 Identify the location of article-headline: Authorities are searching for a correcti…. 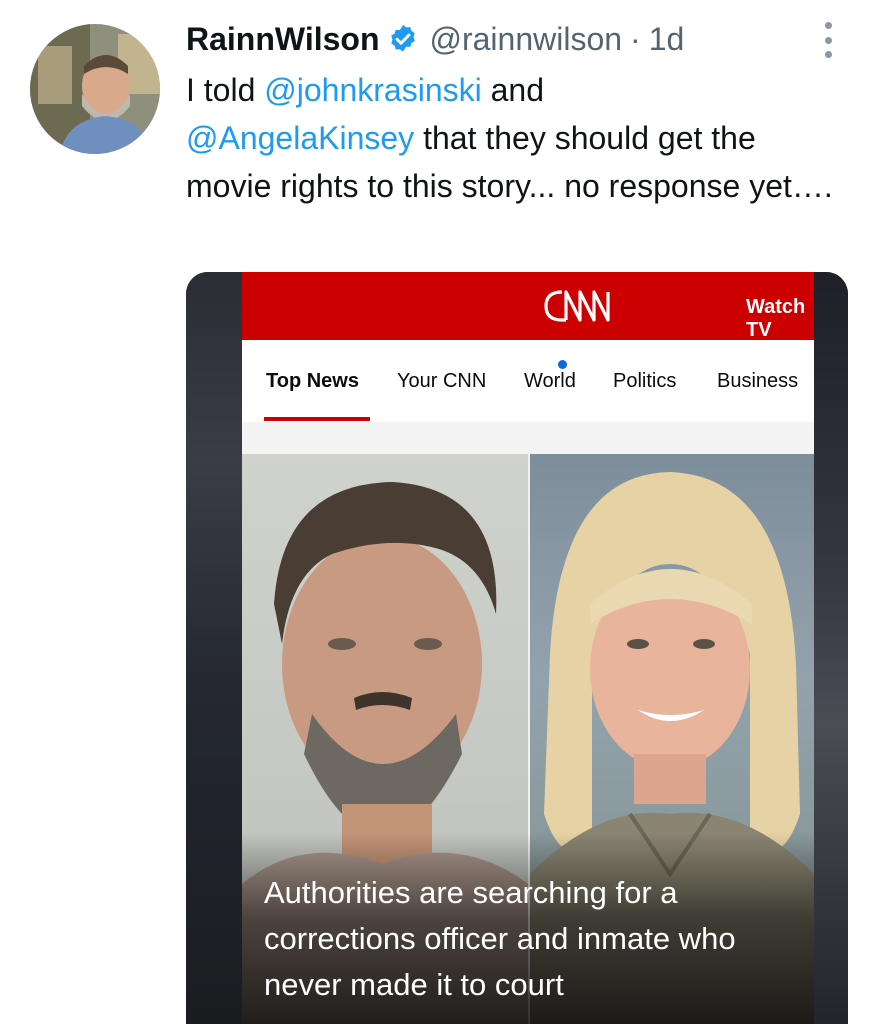
(500, 938).